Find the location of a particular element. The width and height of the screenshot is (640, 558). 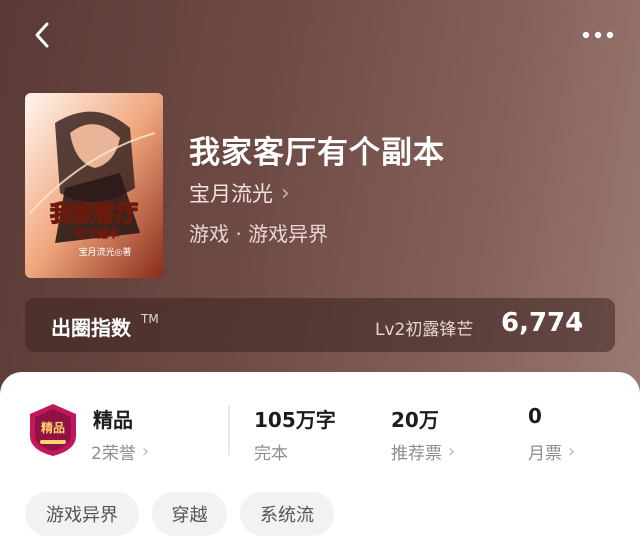

index-level: Lv2初露锋芒 is located at coordinates (424, 330).